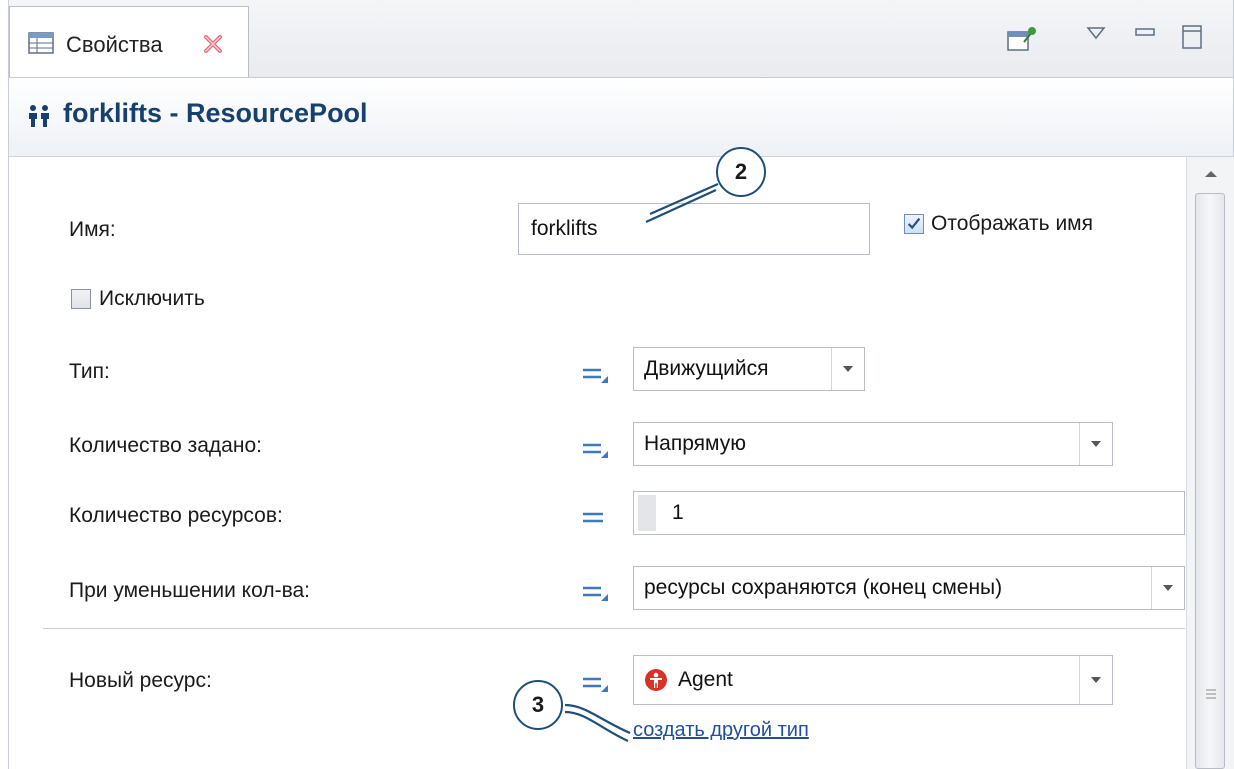 Image resolution: width=1234 pixels, height=769 pixels. Describe the element at coordinates (614, 628) in the screenshot. I see `section-divider` at that location.